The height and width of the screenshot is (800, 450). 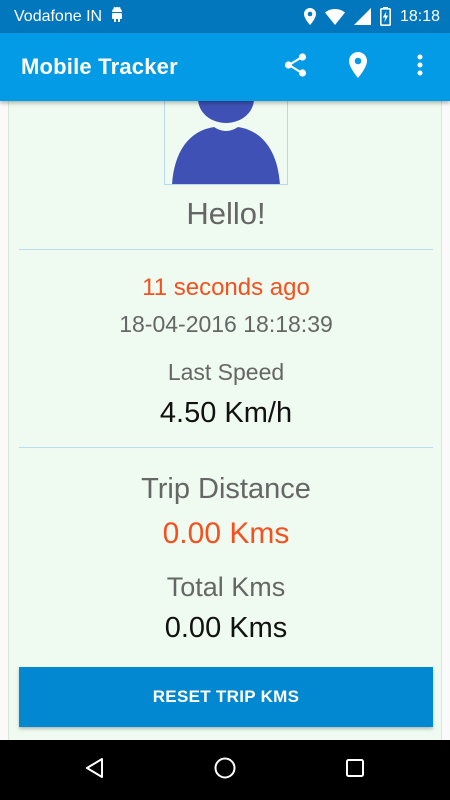 What do you see at coordinates (226, 628) in the screenshot?
I see `total-kms-value: 0.00 Kms` at bounding box center [226, 628].